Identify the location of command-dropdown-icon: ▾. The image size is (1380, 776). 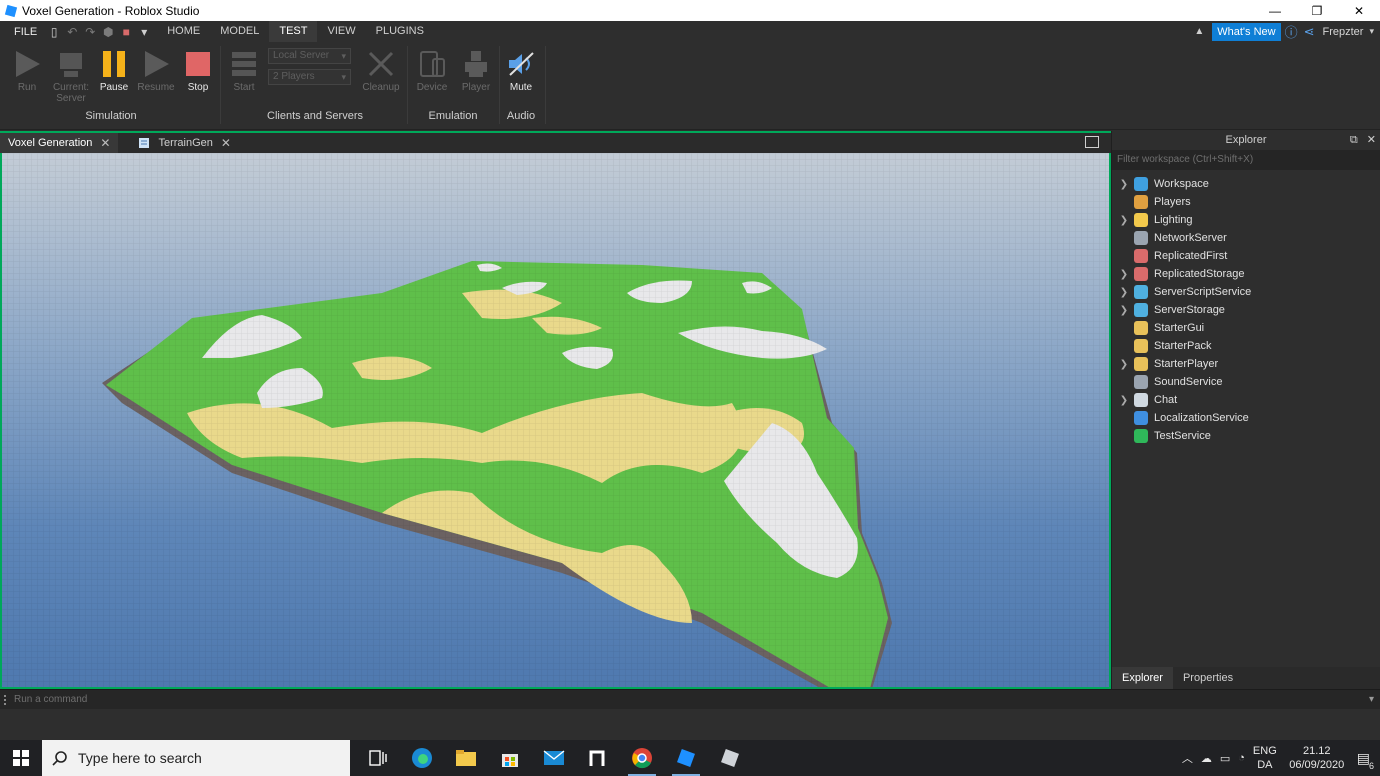
(1371, 699).